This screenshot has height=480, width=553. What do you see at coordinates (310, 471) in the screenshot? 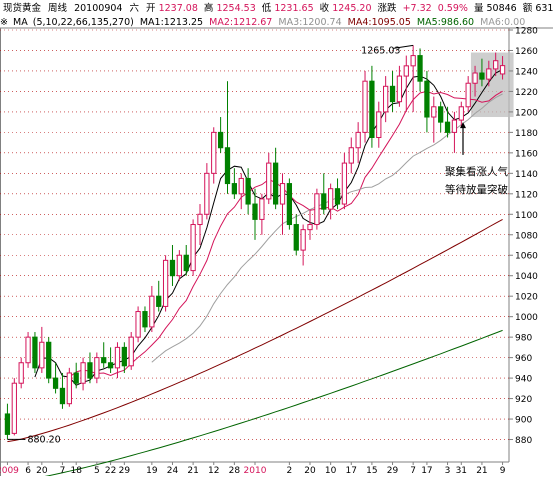
I see `x-tick-label: 20` at bounding box center [310, 471].